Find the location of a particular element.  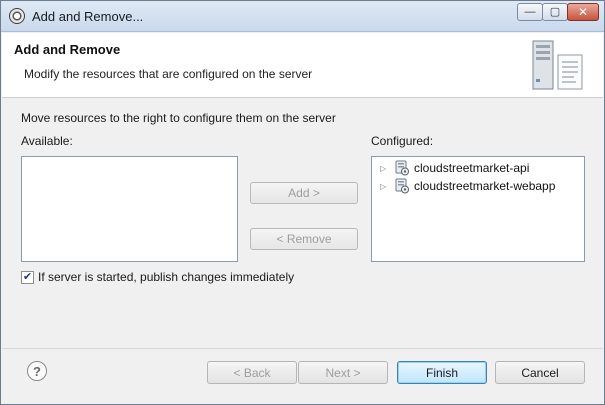

available-label: Available: is located at coordinates (47, 141).